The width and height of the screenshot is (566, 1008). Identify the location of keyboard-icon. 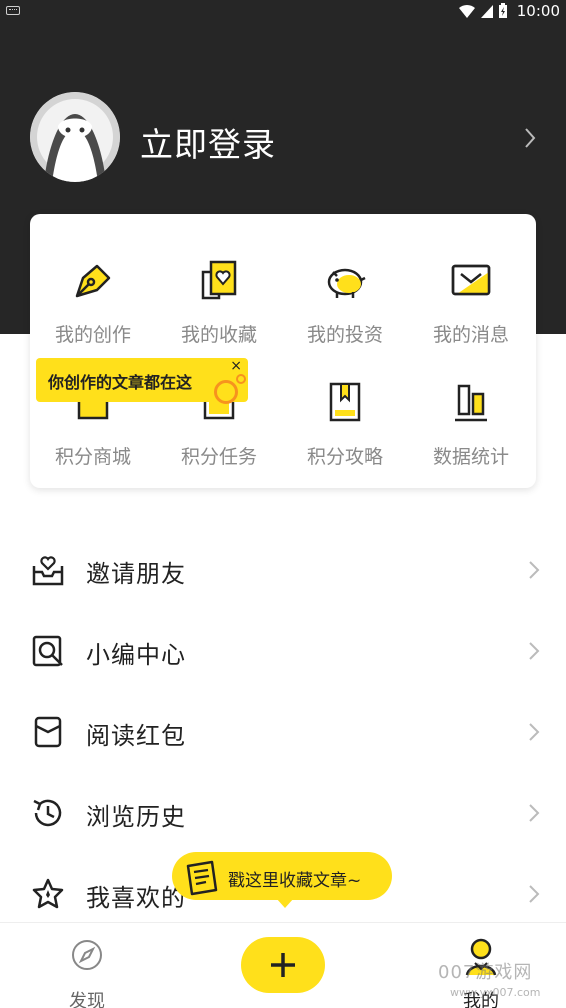
(13, 10).